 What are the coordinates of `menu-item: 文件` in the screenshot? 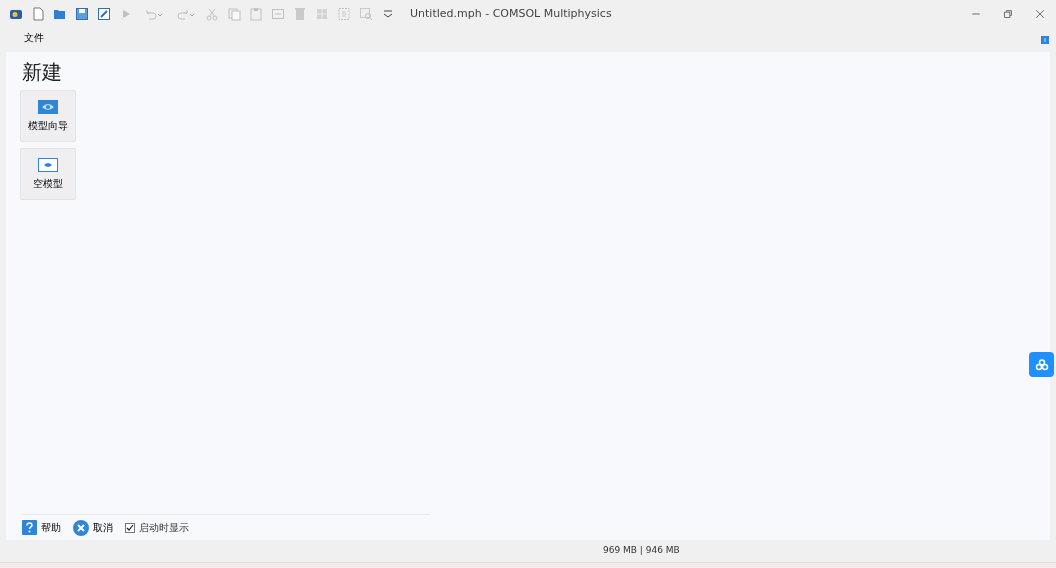 It's located at (34, 37).